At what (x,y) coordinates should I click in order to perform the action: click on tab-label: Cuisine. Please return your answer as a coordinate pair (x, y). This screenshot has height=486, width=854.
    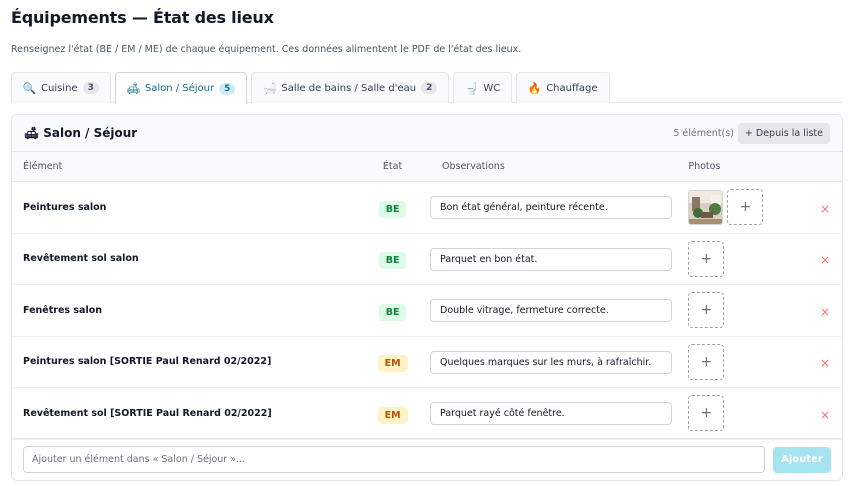
    Looking at the image, I should click on (59, 88).